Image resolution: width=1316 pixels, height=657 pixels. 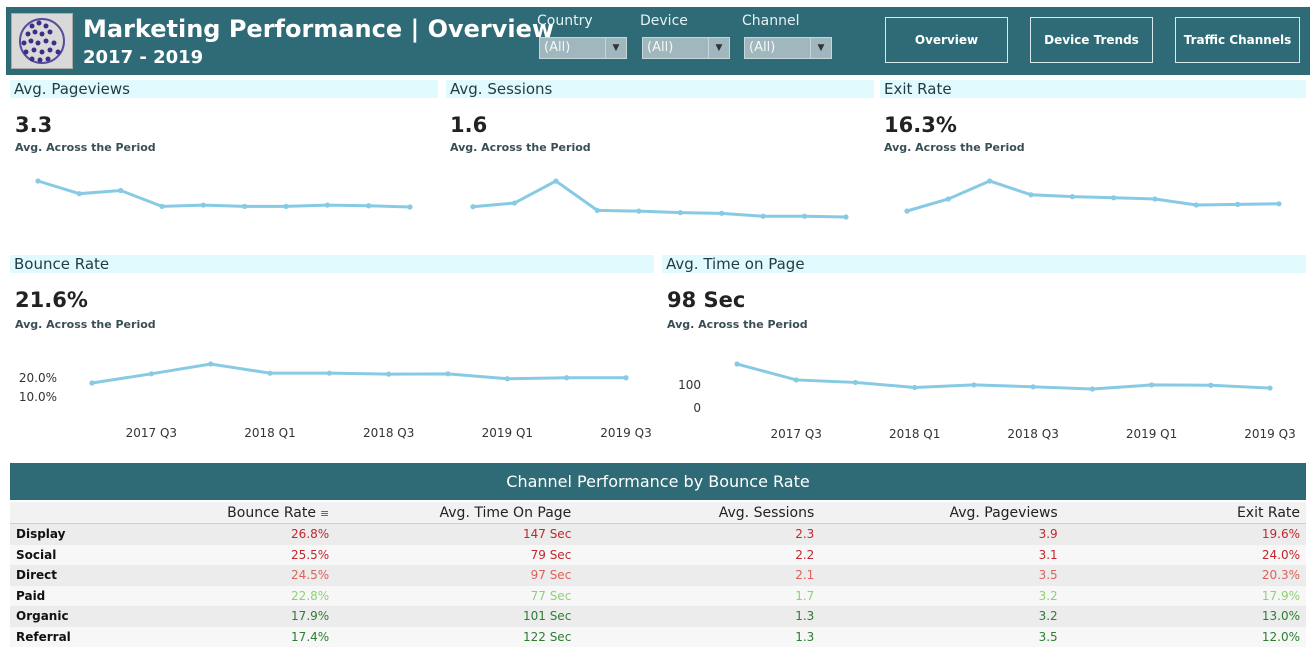 I want to click on column-header-channel, so click(x=82, y=513).